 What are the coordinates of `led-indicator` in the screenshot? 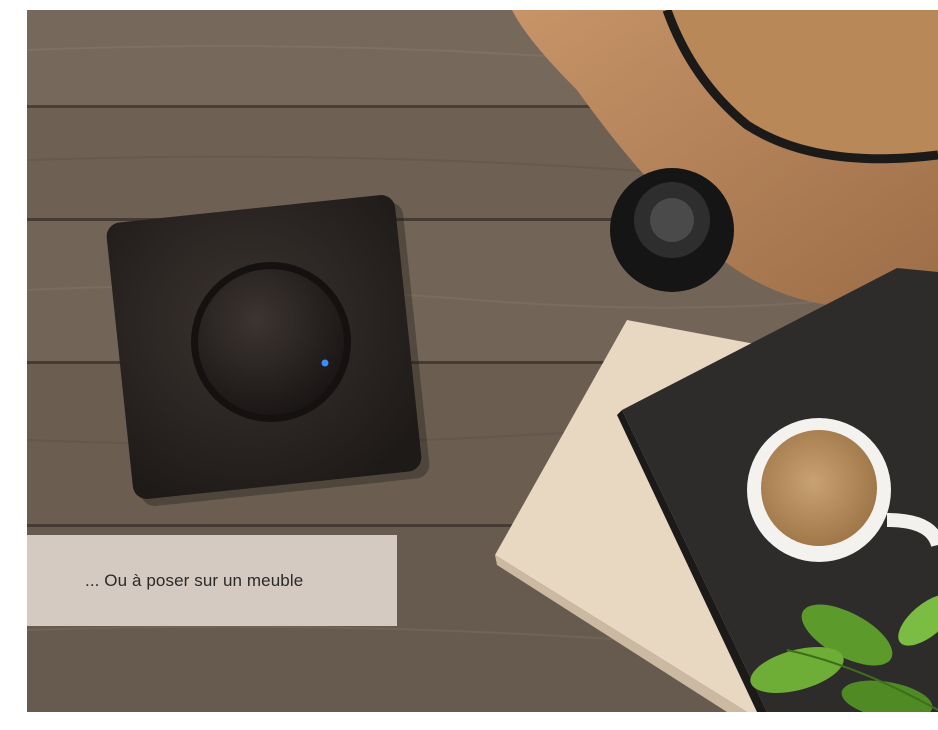 It's located at (325, 363).